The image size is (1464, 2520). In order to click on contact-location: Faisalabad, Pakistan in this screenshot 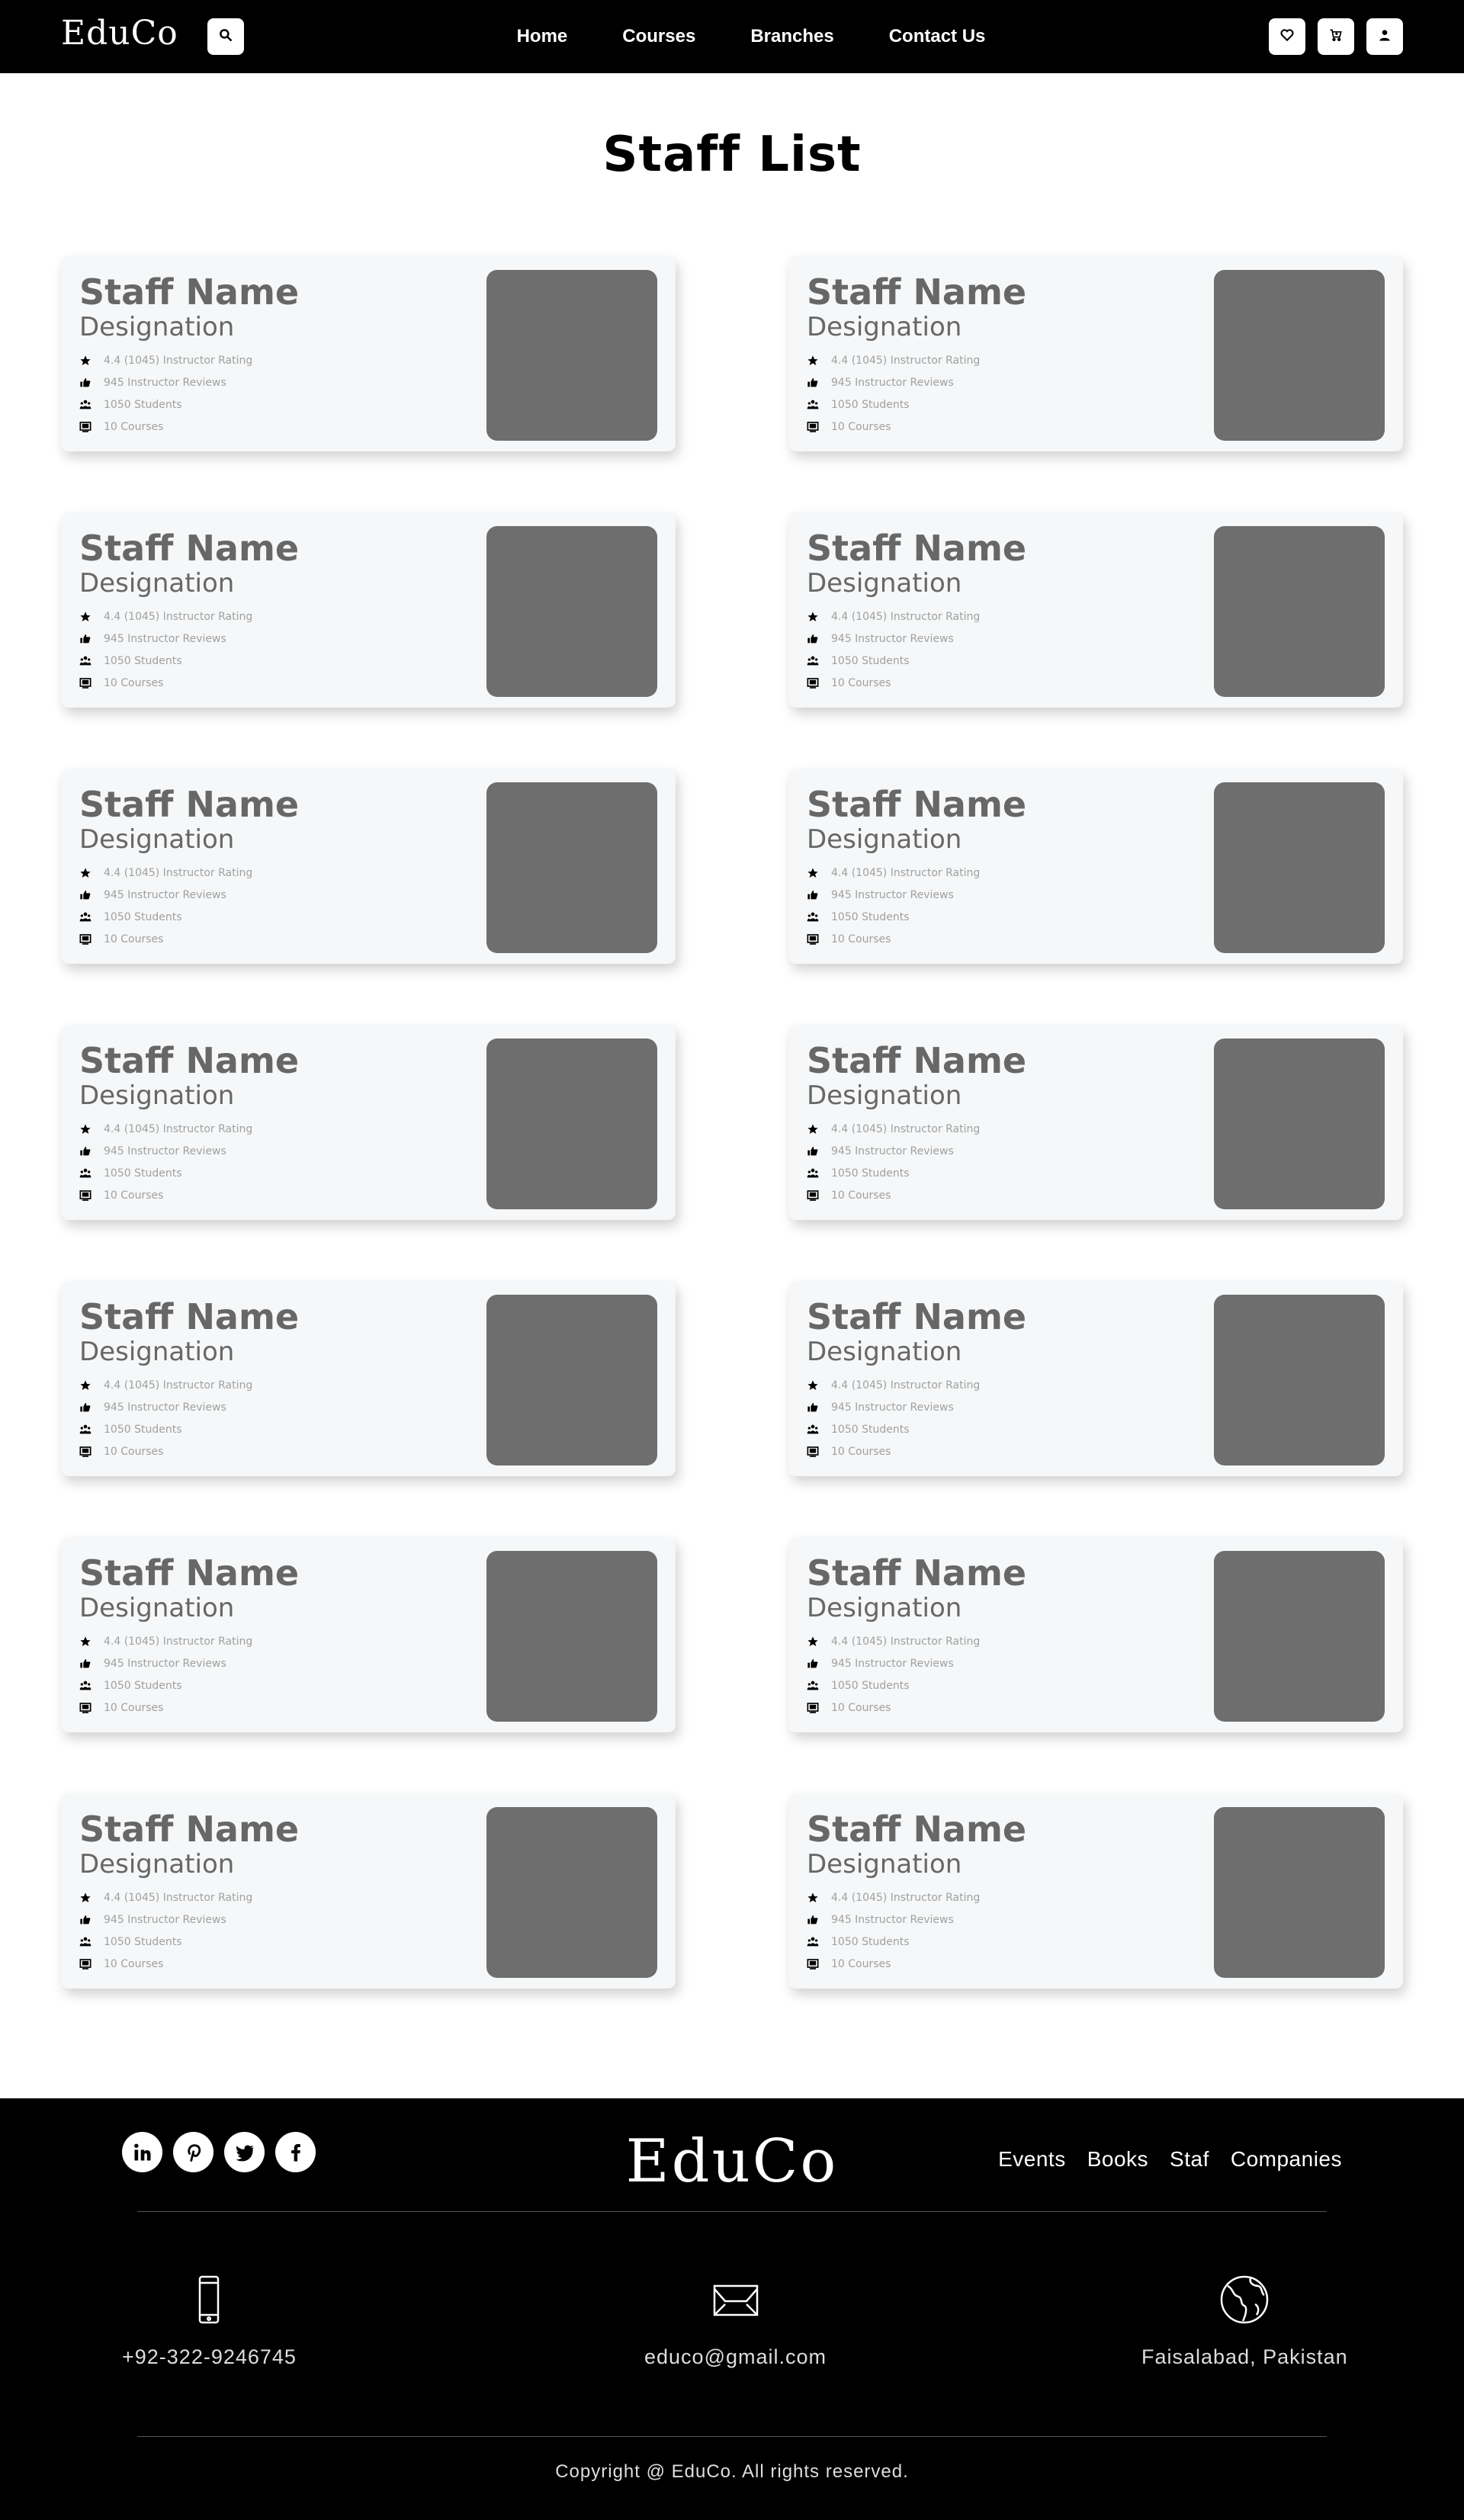, I will do `click(1244, 2320)`.